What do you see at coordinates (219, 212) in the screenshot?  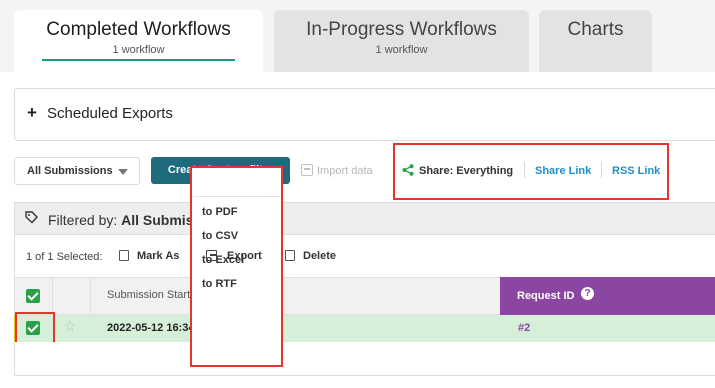 I see `export-to-pdf: to PDF` at bounding box center [219, 212].